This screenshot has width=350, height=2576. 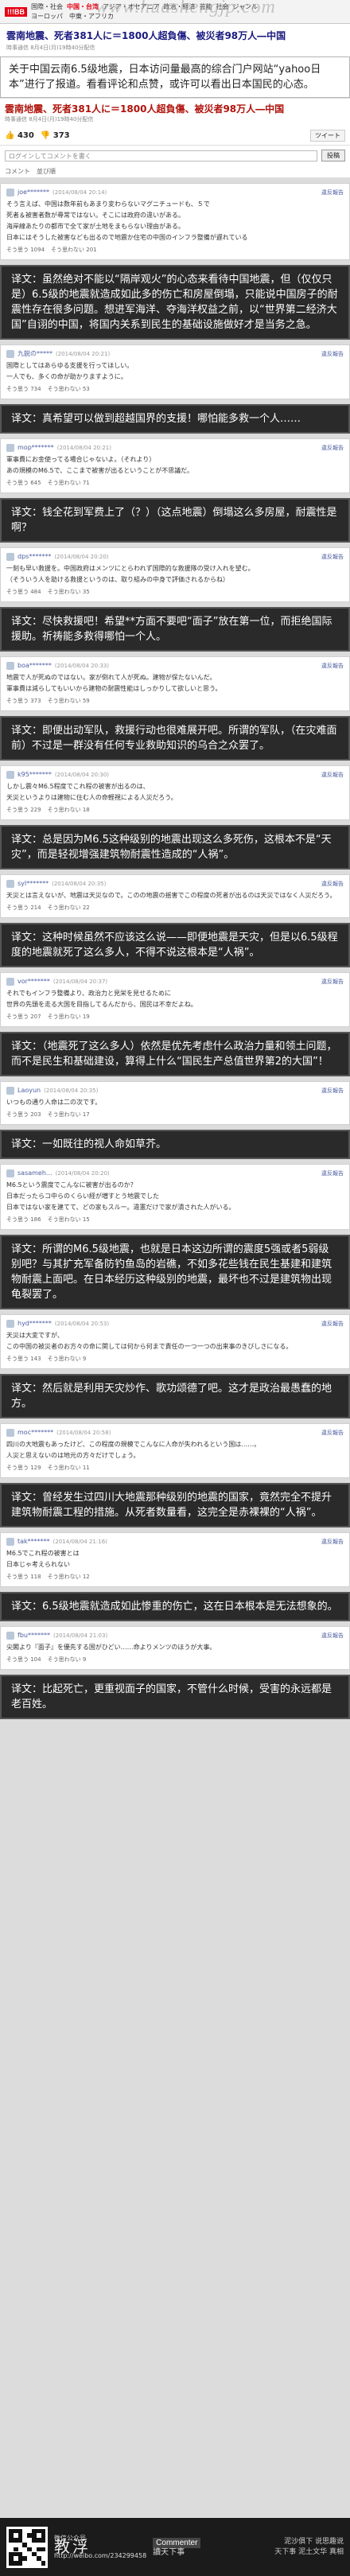 I want to click on agree-button: そう思う 143, so click(x=23, y=1359).